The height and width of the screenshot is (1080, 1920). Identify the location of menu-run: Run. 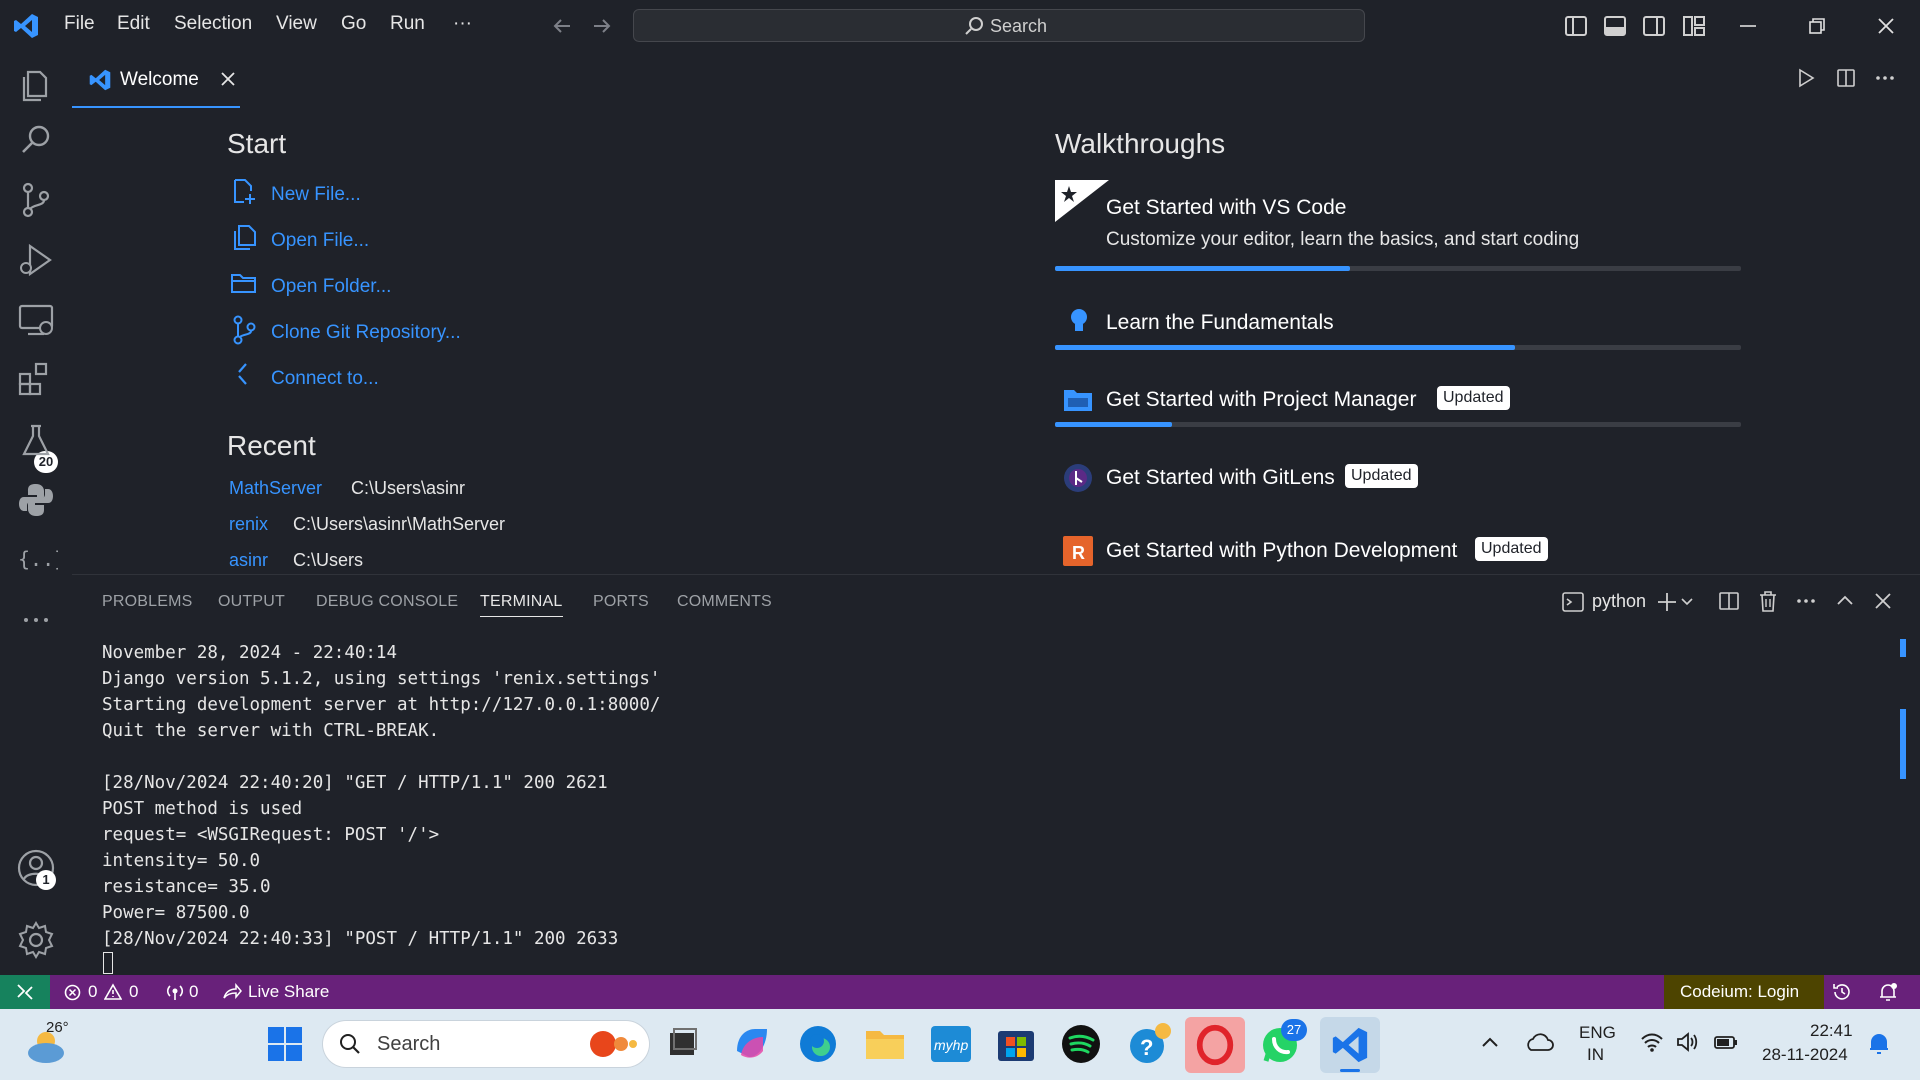
(407, 24).